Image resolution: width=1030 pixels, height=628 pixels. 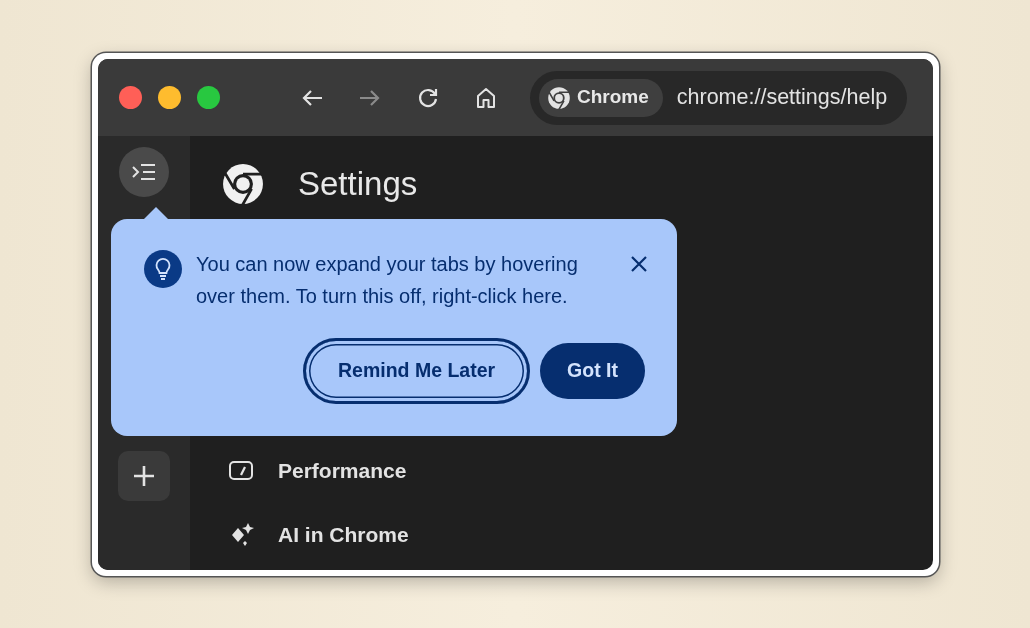 I want to click on sidebar-toggle-button, so click(x=144, y=172).